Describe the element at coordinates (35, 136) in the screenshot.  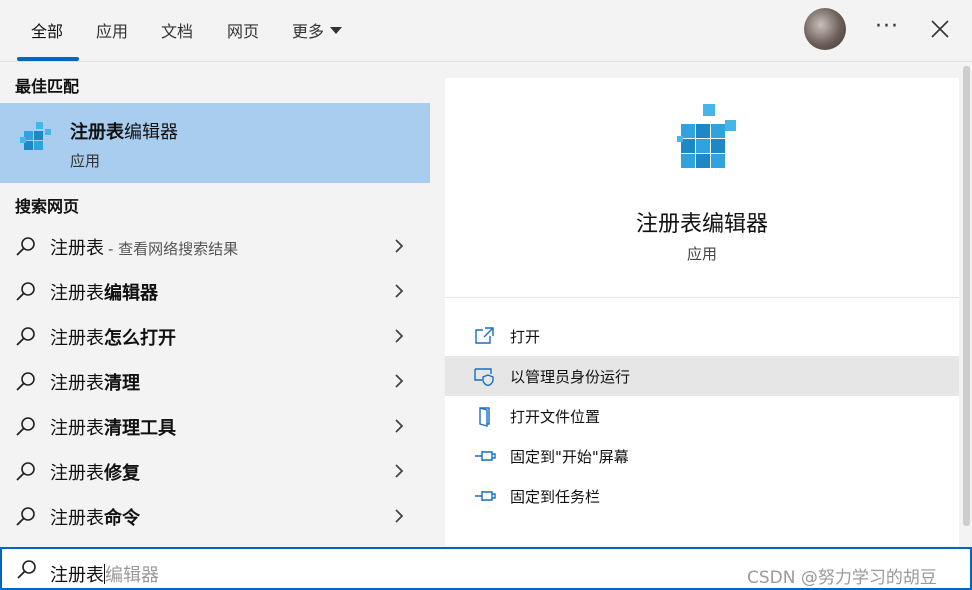
I see `registry-editor-icon` at that location.